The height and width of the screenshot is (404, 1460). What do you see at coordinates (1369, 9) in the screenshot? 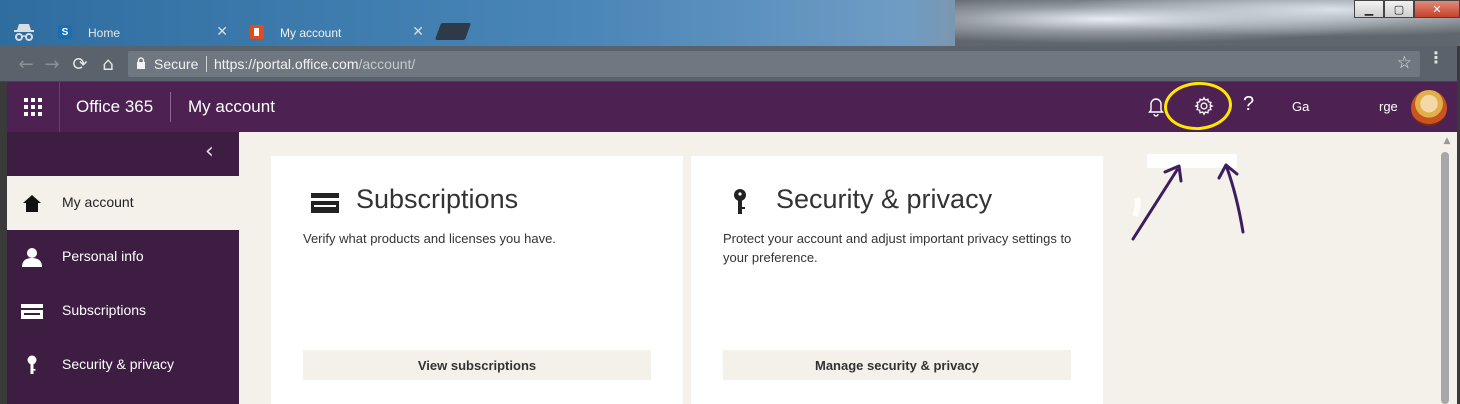
I see `minimize-button: ▁` at bounding box center [1369, 9].